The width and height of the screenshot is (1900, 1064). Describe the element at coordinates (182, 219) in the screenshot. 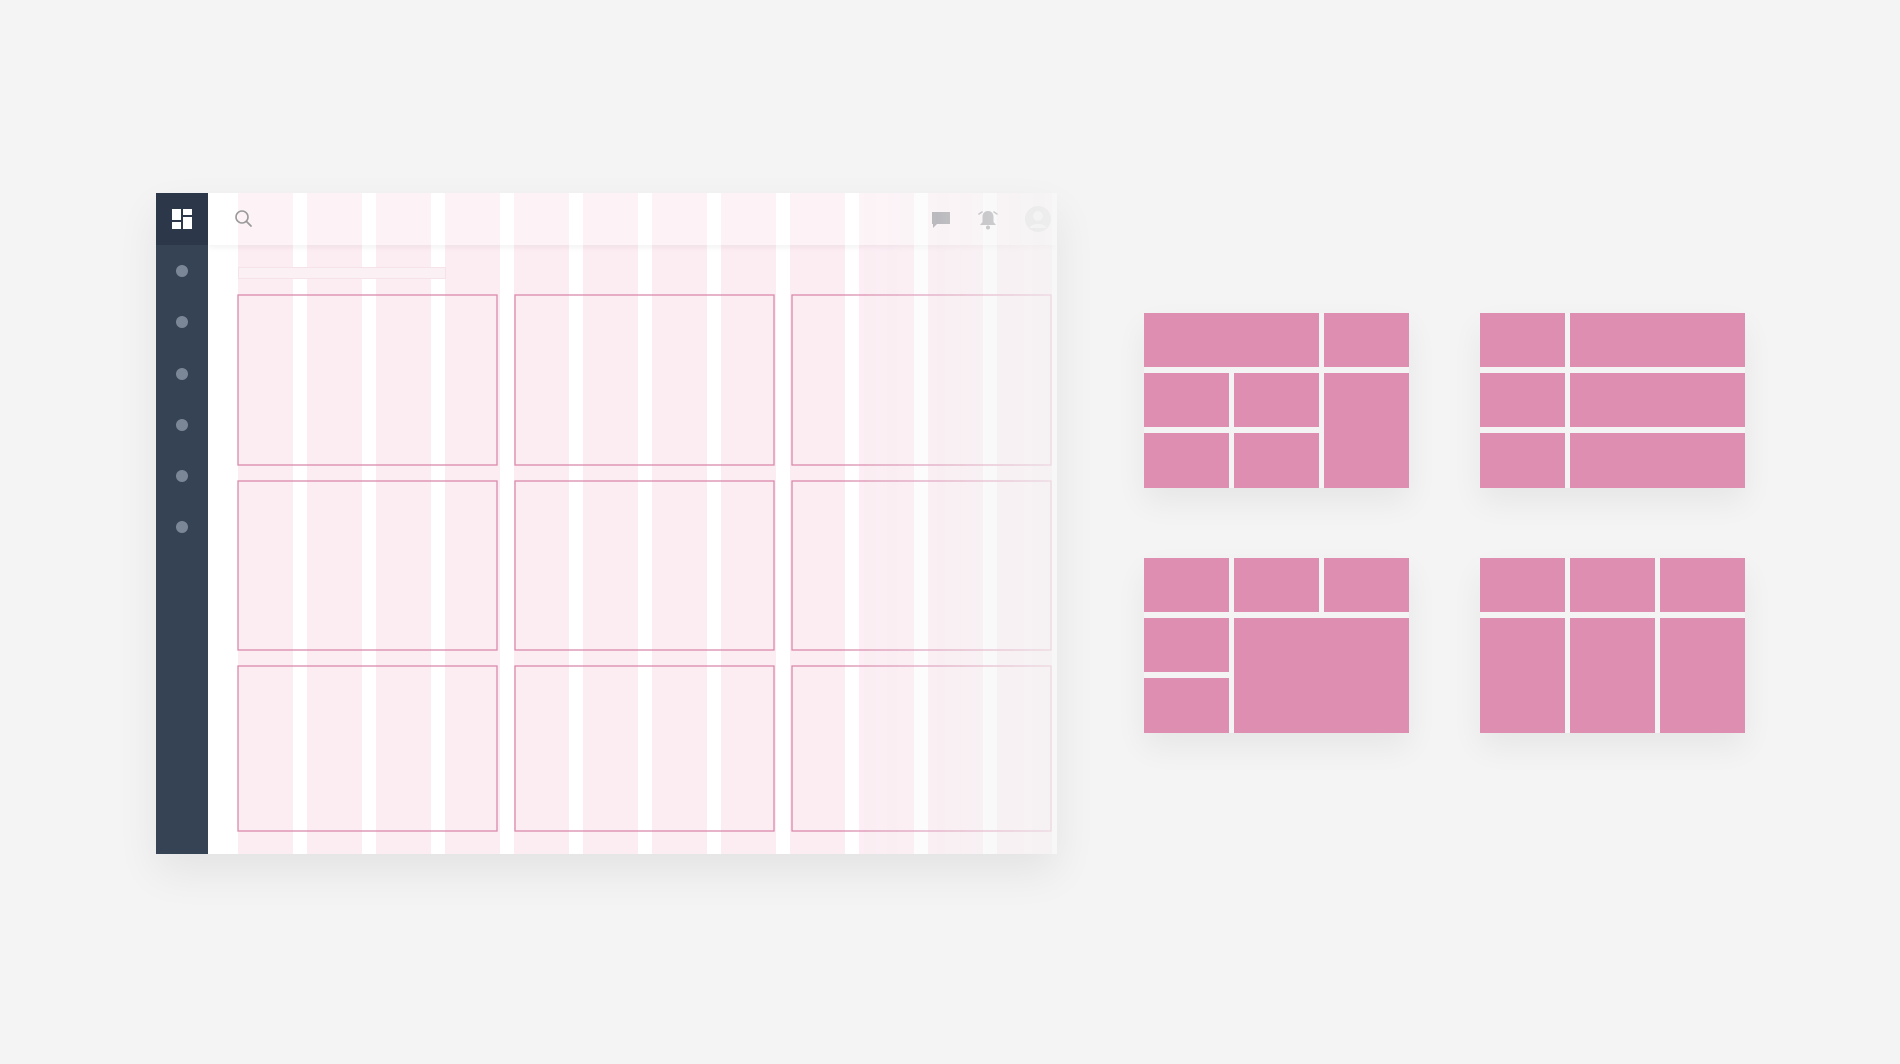

I see `dashboard-icon` at that location.